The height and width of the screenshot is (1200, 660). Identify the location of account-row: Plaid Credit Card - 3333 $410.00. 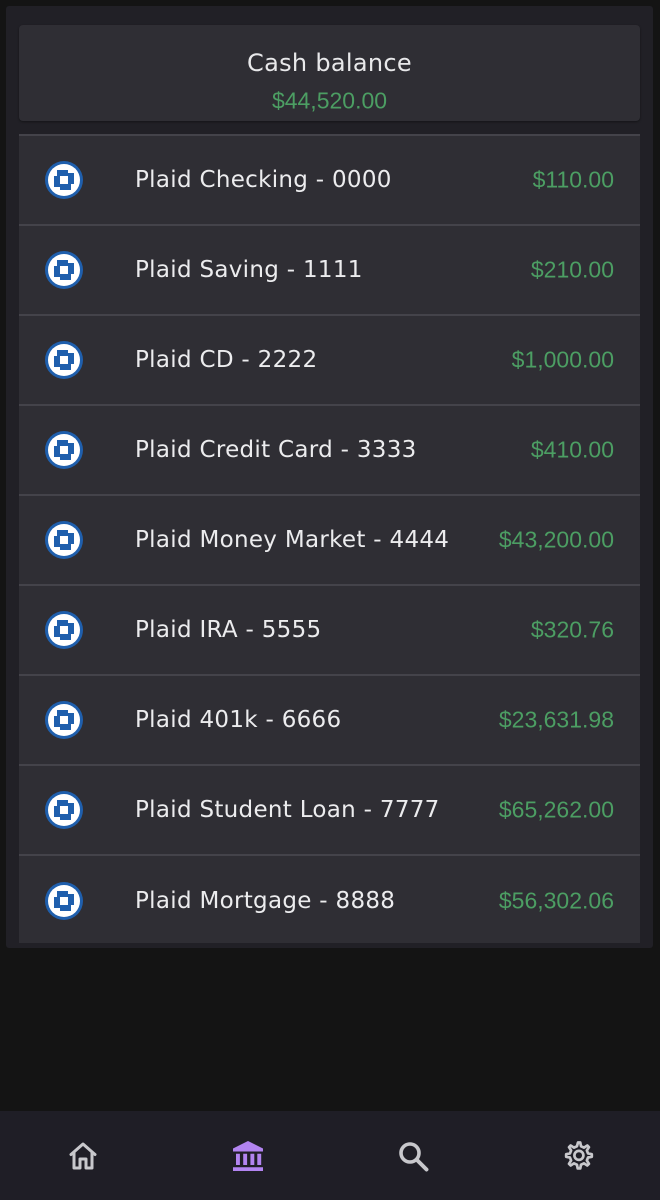
(329, 451).